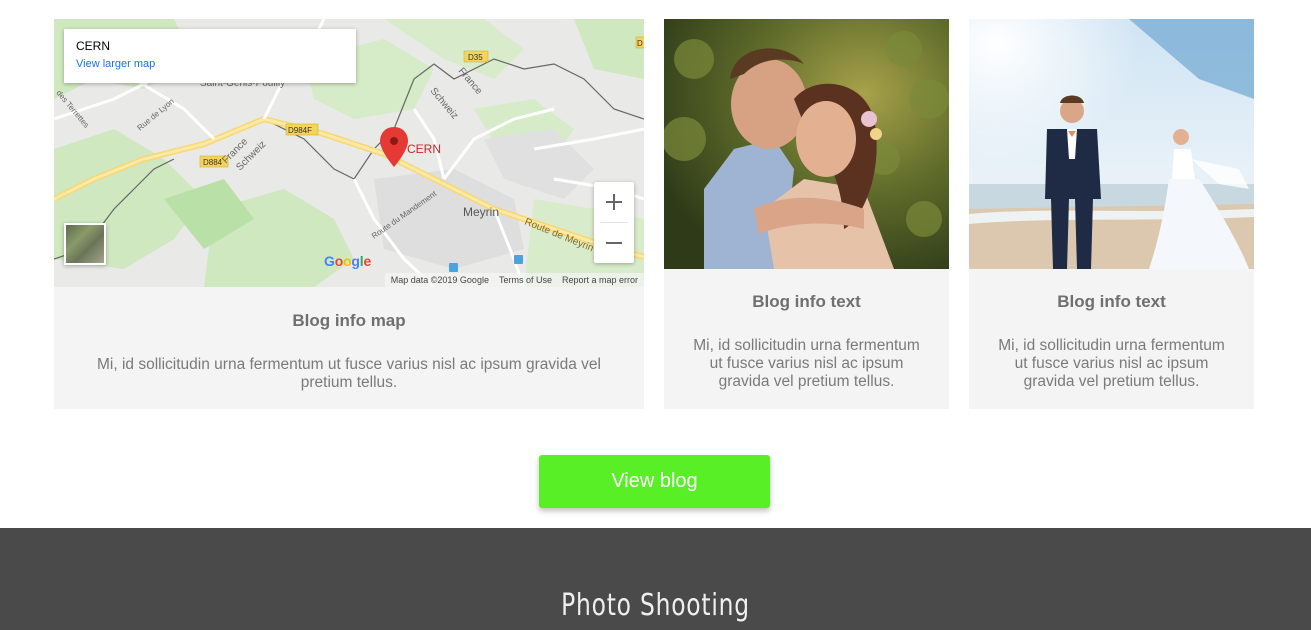 The height and width of the screenshot is (630, 1311). I want to click on zoom-in-button, so click(614, 202).